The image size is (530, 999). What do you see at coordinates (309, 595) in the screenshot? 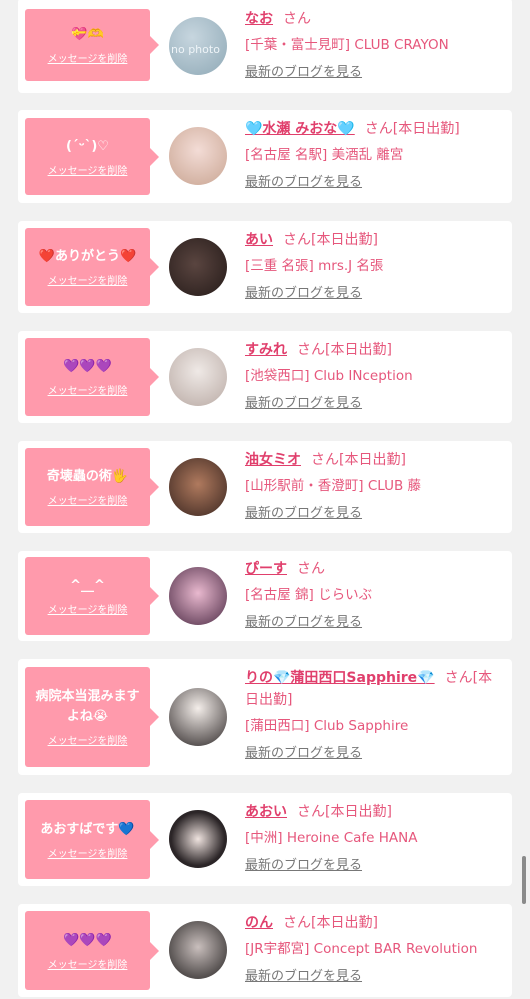
I see `shop-label: [名古屋 錦] じらいぶ` at bounding box center [309, 595].